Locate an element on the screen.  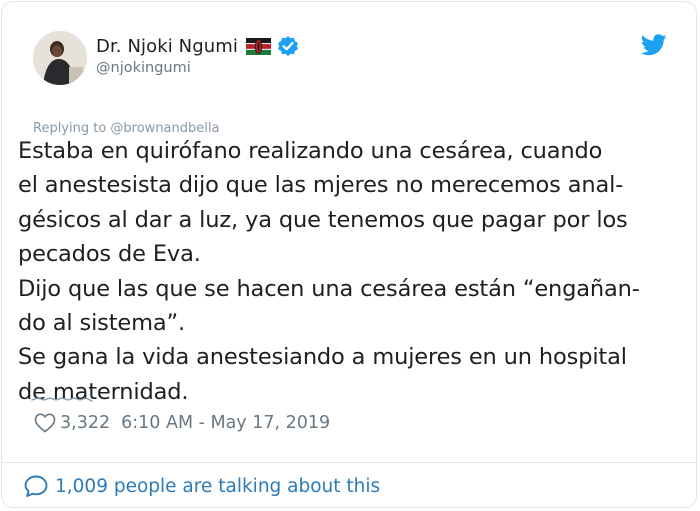
avatar is located at coordinates (60, 58).